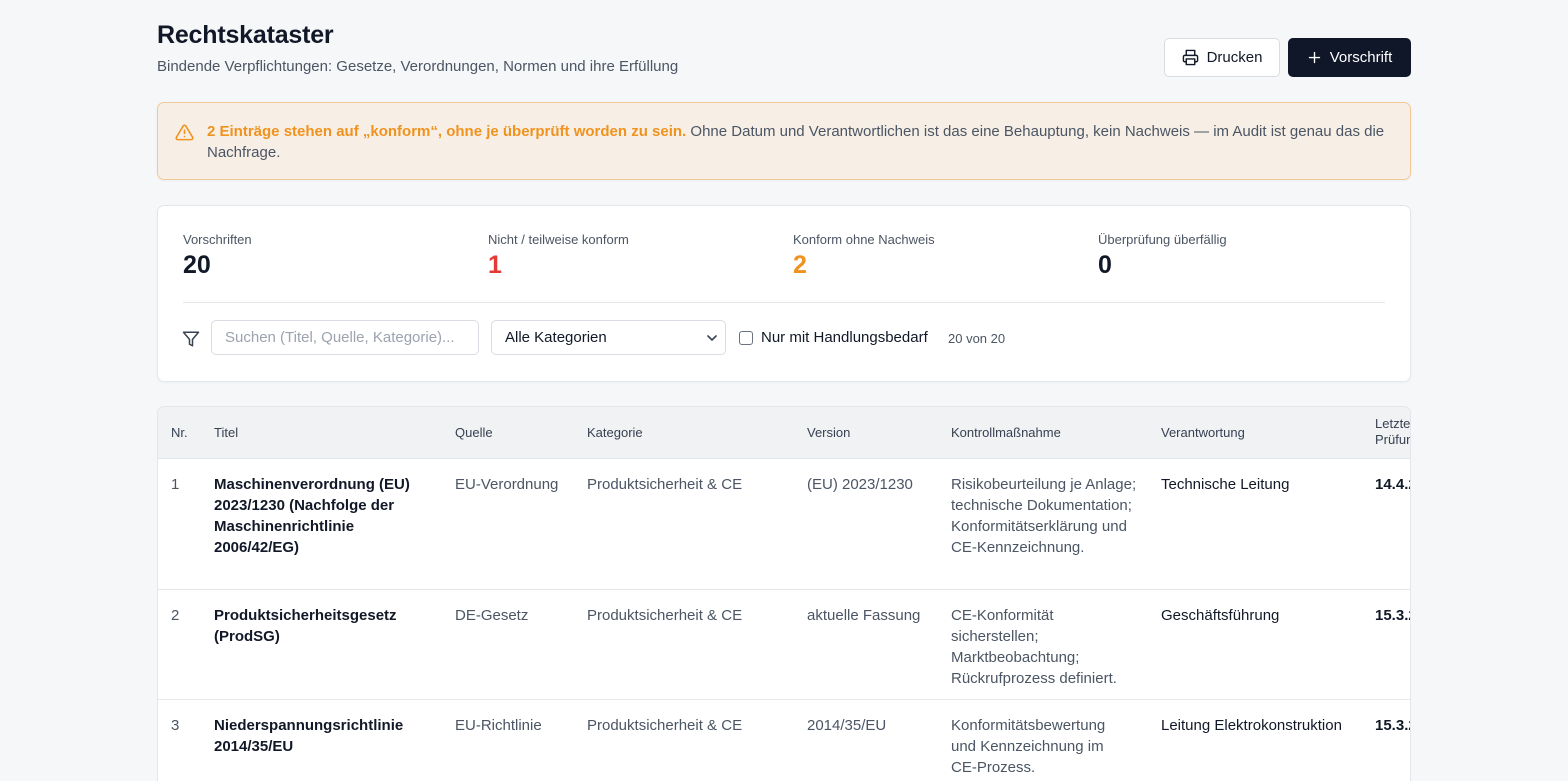 This screenshot has height=781, width=1568. Describe the element at coordinates (175, 725) in the screenshot. I see `cell-nr: 3` at that location.